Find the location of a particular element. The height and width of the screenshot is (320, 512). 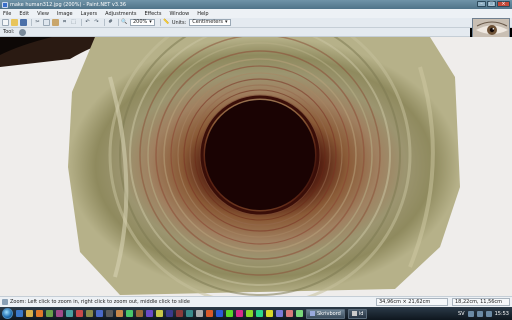

taskbar-button-desktop: Skrivbord is located at coordinates (325, 313).